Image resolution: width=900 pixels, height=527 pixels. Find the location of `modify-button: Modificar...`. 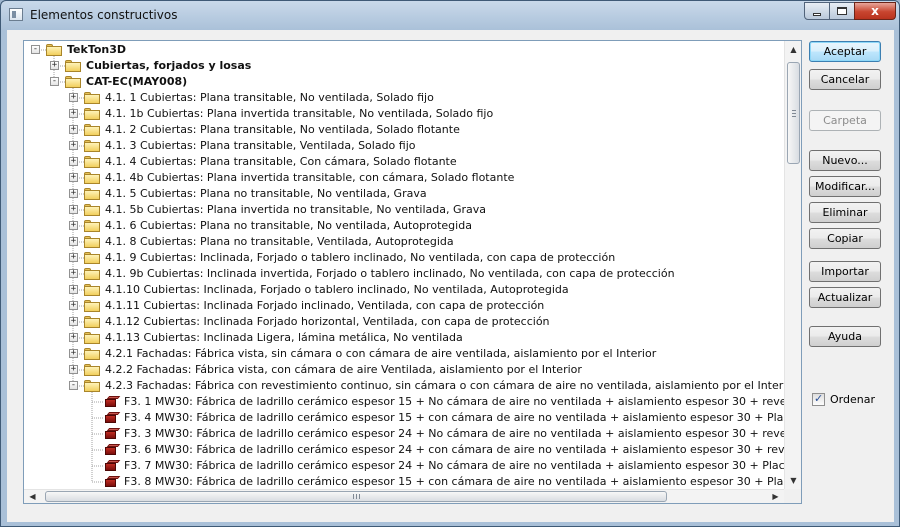

modify-button: Modificar... is located at coordinates (845, 186).